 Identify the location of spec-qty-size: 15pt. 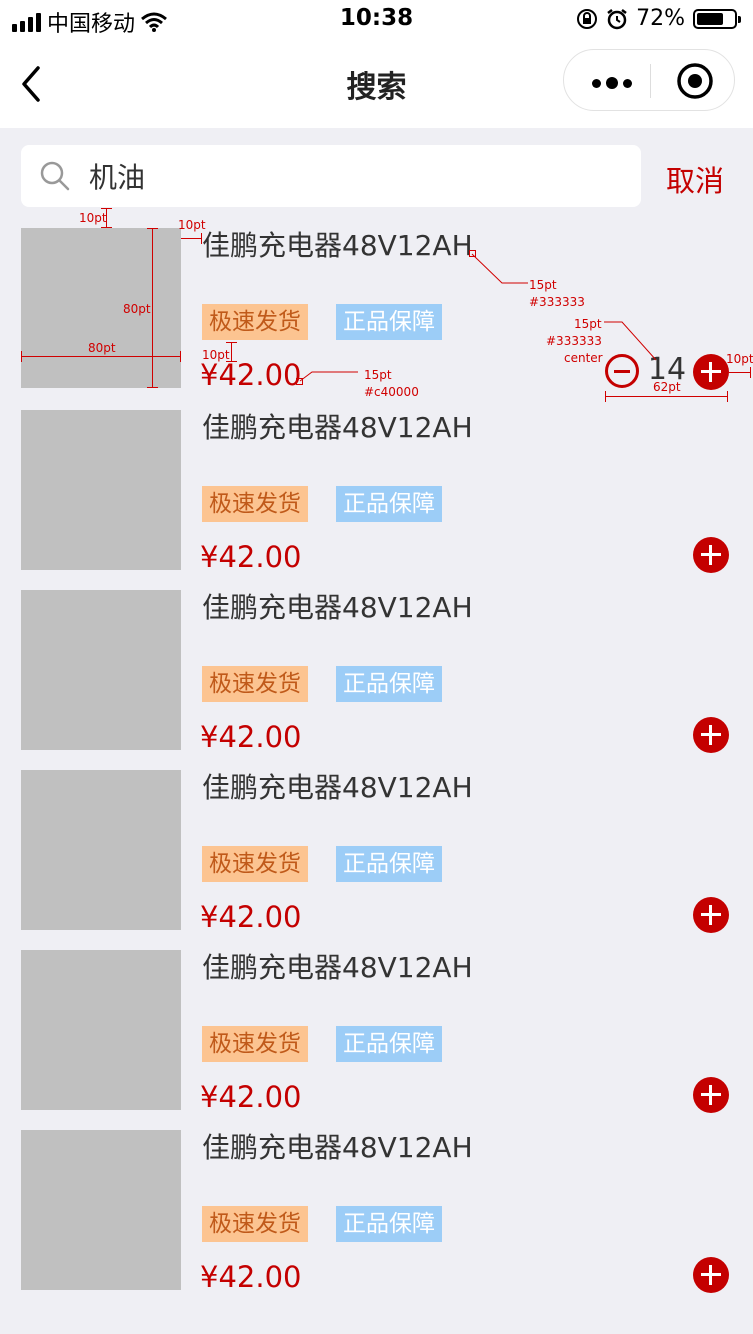
(588, 324).